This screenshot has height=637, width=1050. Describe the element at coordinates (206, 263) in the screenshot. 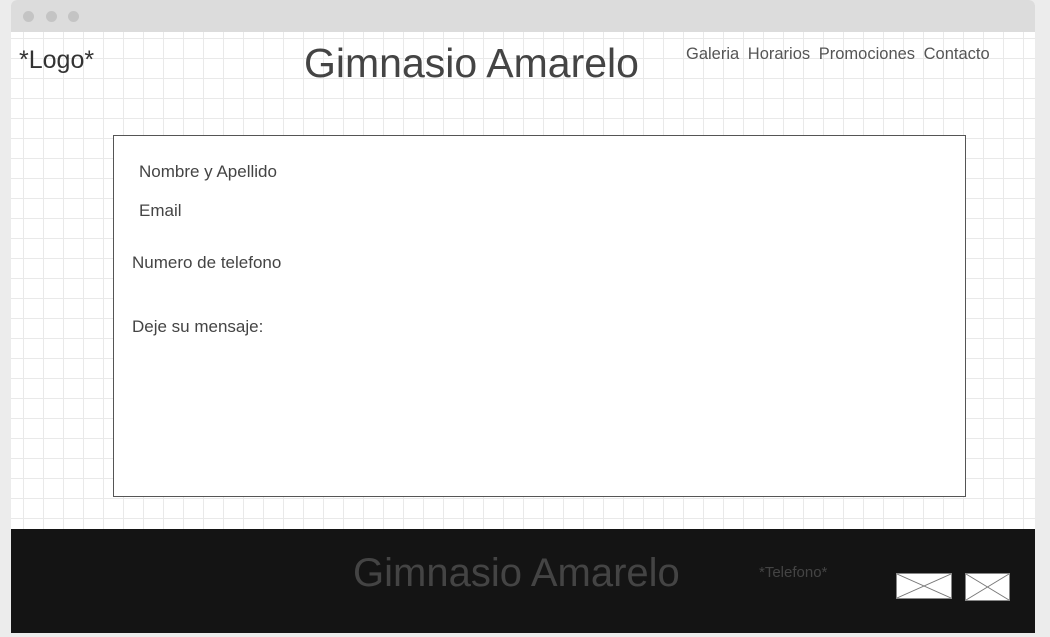

I see `phone-field: Numero de telefono` at that location.